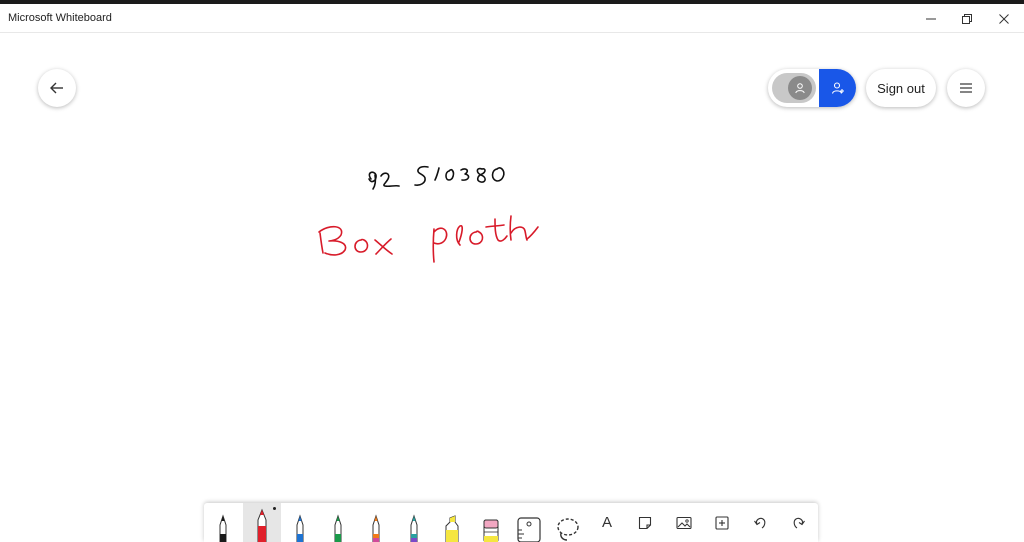 The height and width of the screenshot is (542, 1024). I want to click on text-tool: A, so click(607, 522).